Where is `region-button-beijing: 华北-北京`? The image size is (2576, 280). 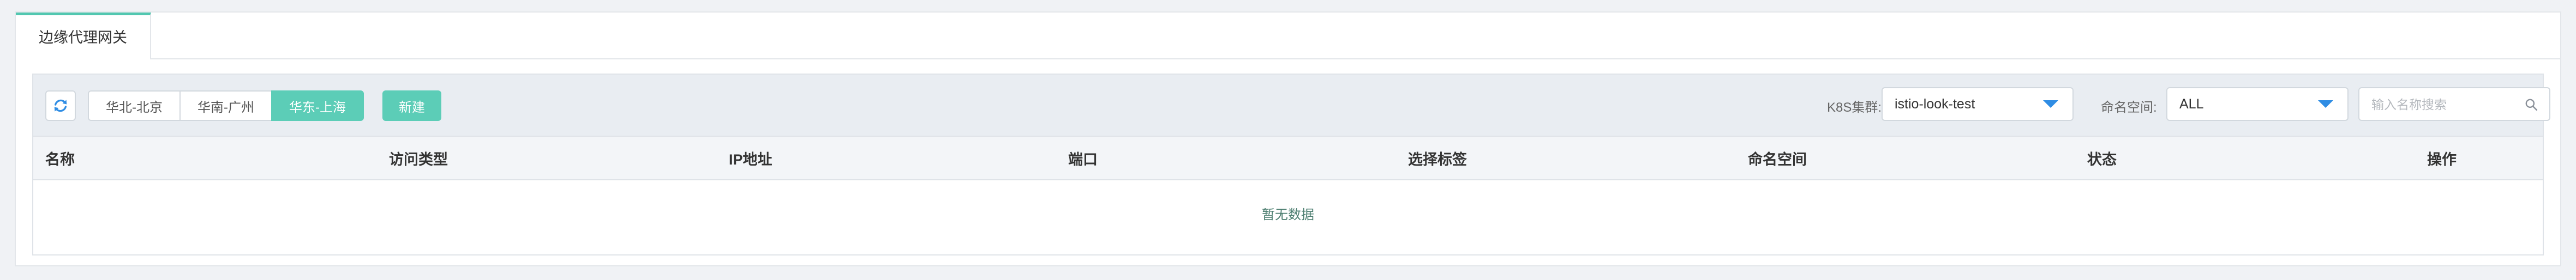 region-button-beijing: 华北-北京 is located at coordinates (135, 105).